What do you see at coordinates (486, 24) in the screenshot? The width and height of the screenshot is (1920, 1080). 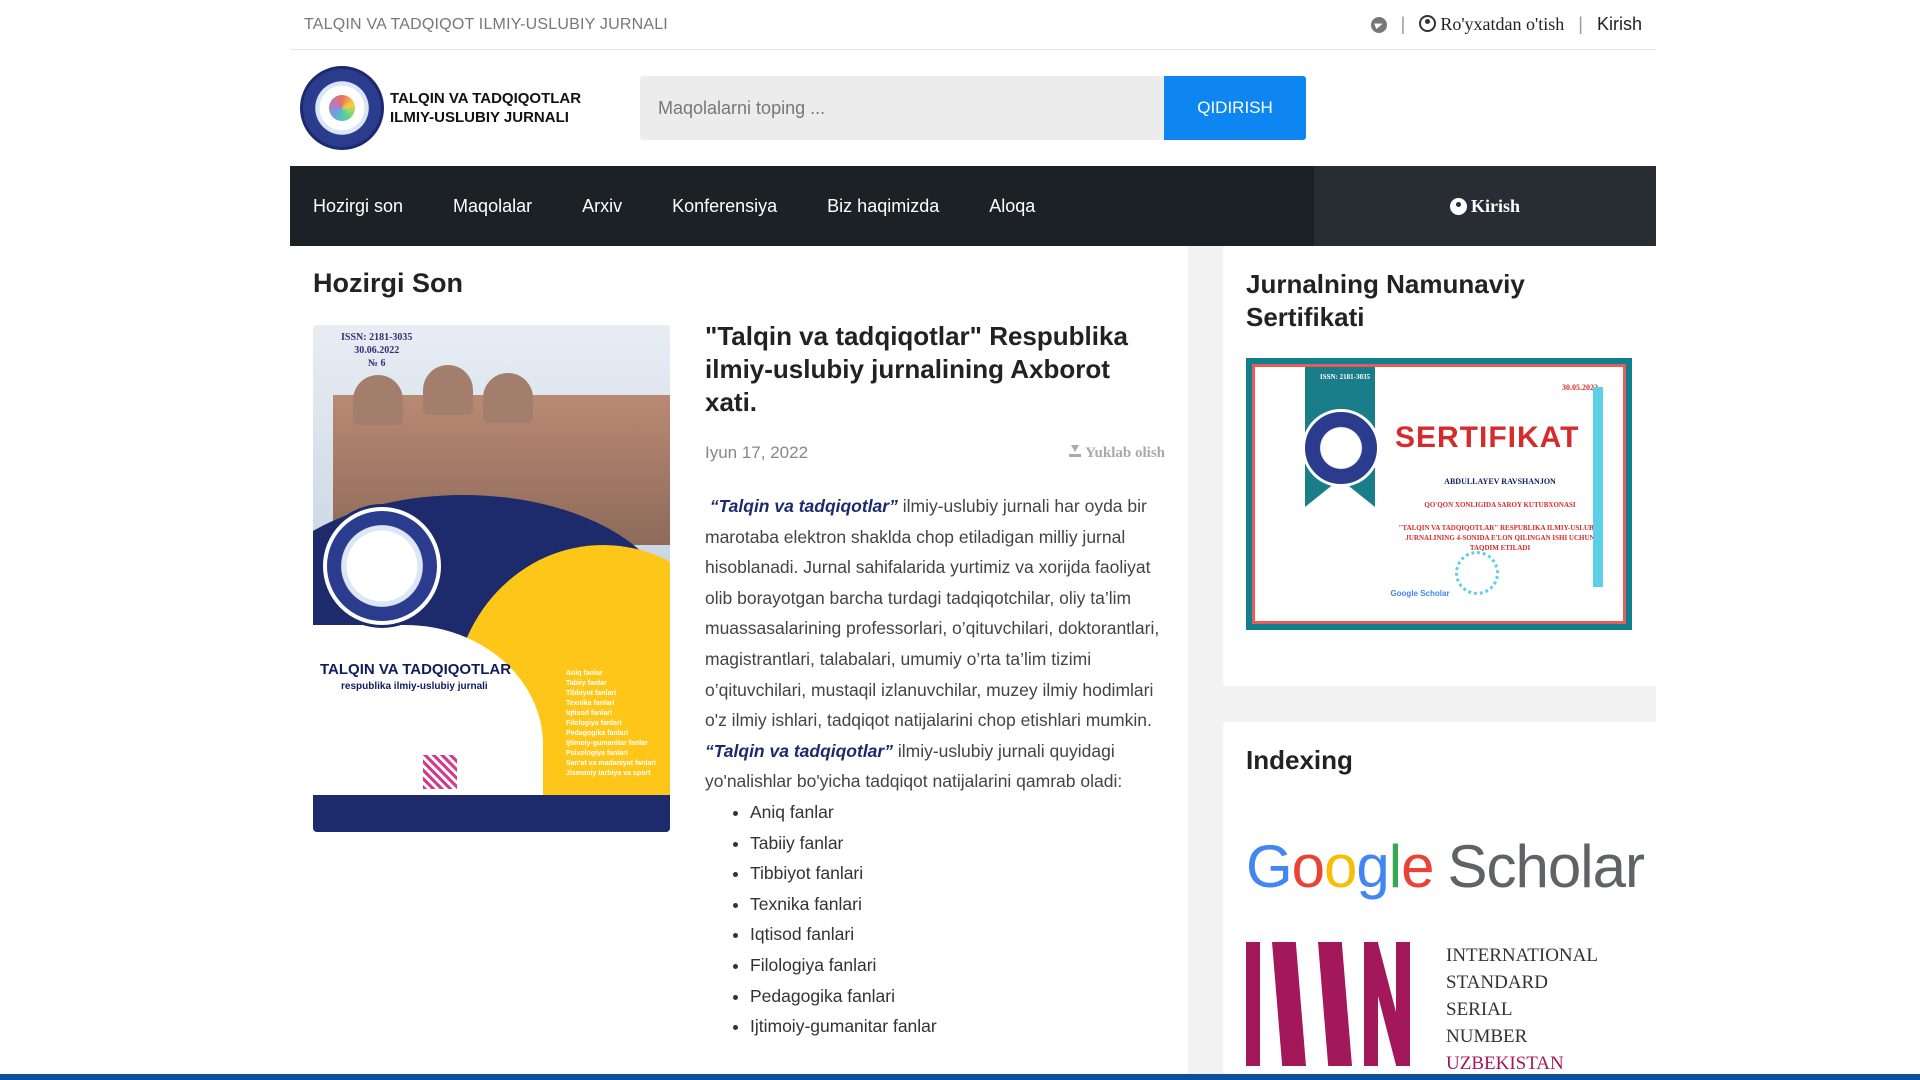 I see `site-name: TALQIN VA TADQIQOT ILMIY-USLUBIY JURNALI` at bounding box center [486, 24].